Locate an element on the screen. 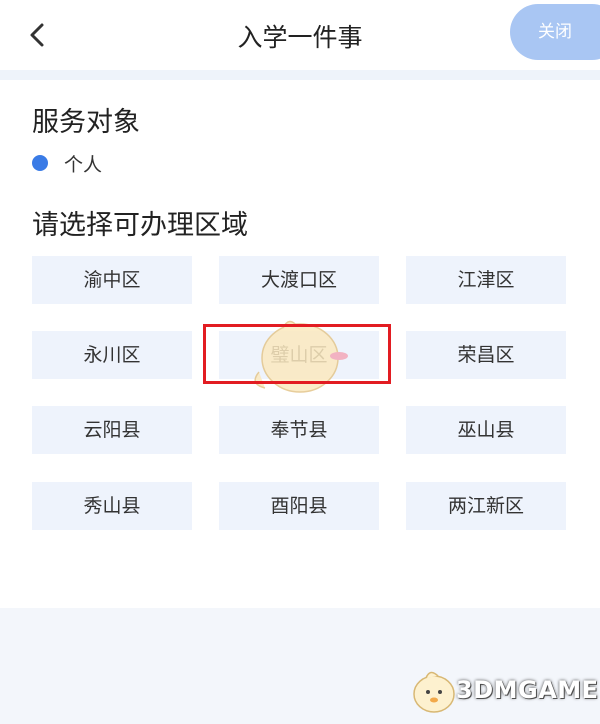  district-button: 奉节县 is located at coordinates (299, 430).